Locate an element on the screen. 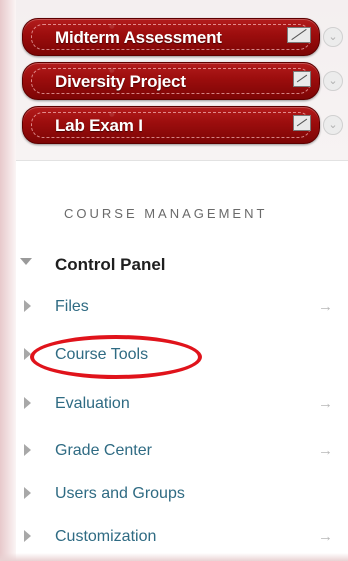 Image resolution: width=348 pixels, height=561 pixels. content-button-label: Lab Exam I is located at coordinates (99, 125).